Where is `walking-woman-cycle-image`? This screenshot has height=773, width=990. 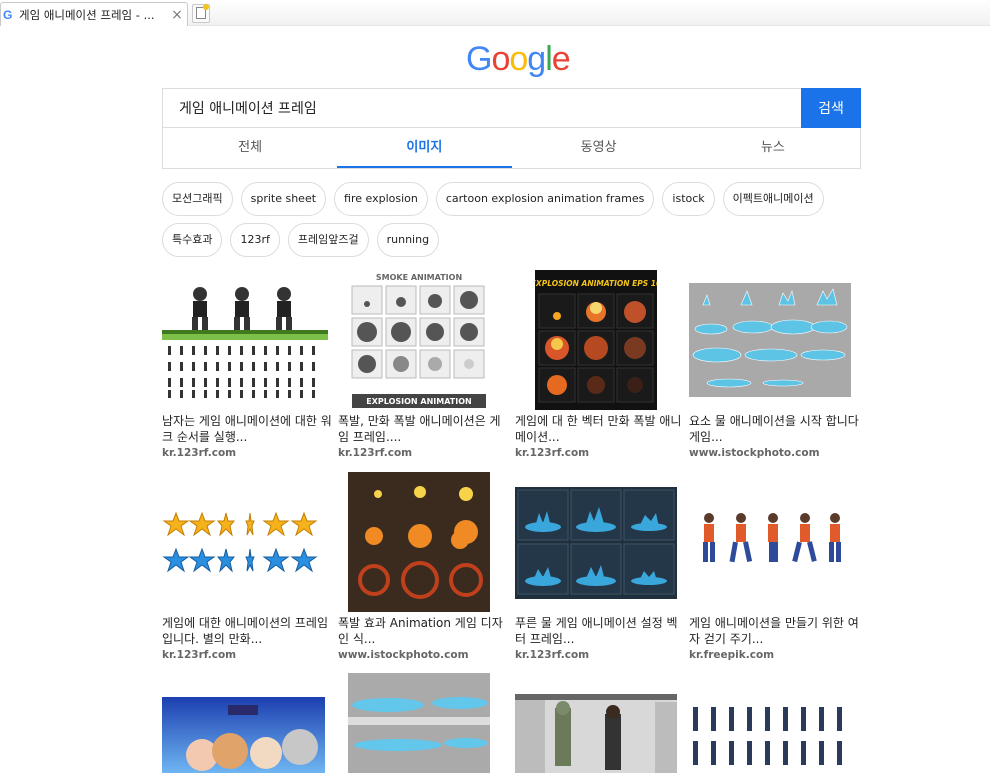
walking-woman-cycle-image is located at coordinates (772, 538).